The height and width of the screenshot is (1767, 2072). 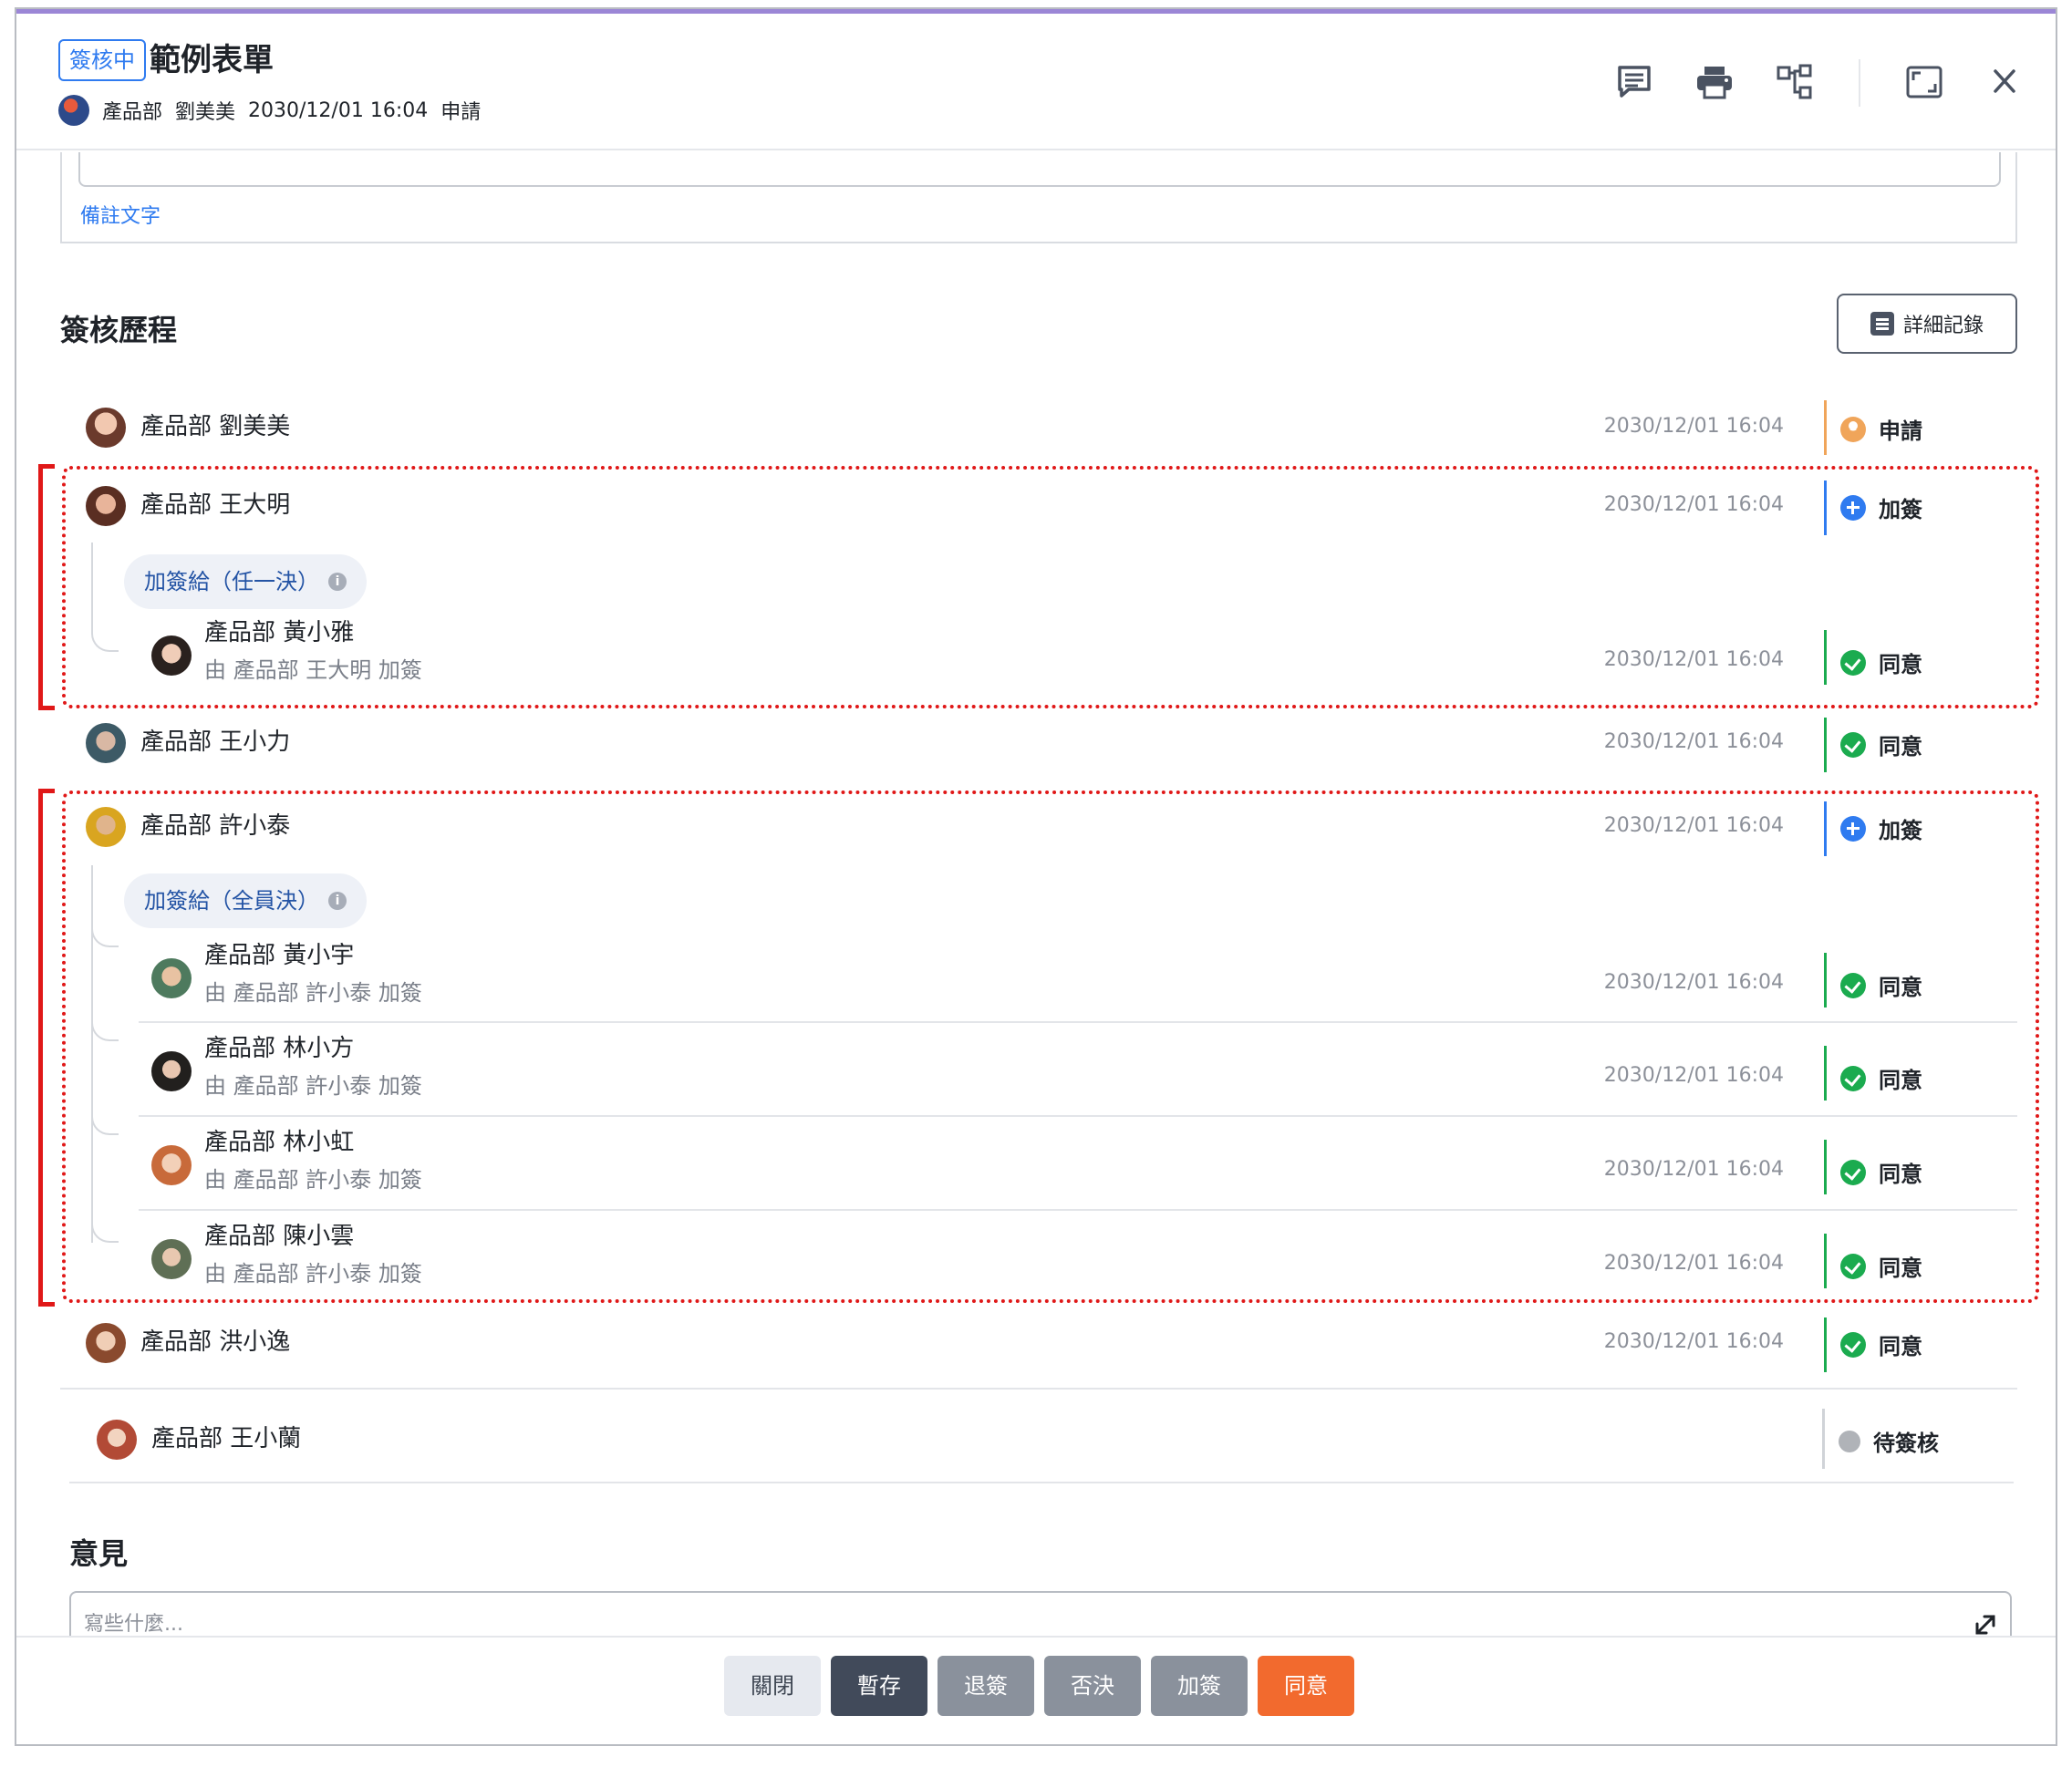 I want to click on row-person: 產品部 林小方, so click(x=279, y=1048).